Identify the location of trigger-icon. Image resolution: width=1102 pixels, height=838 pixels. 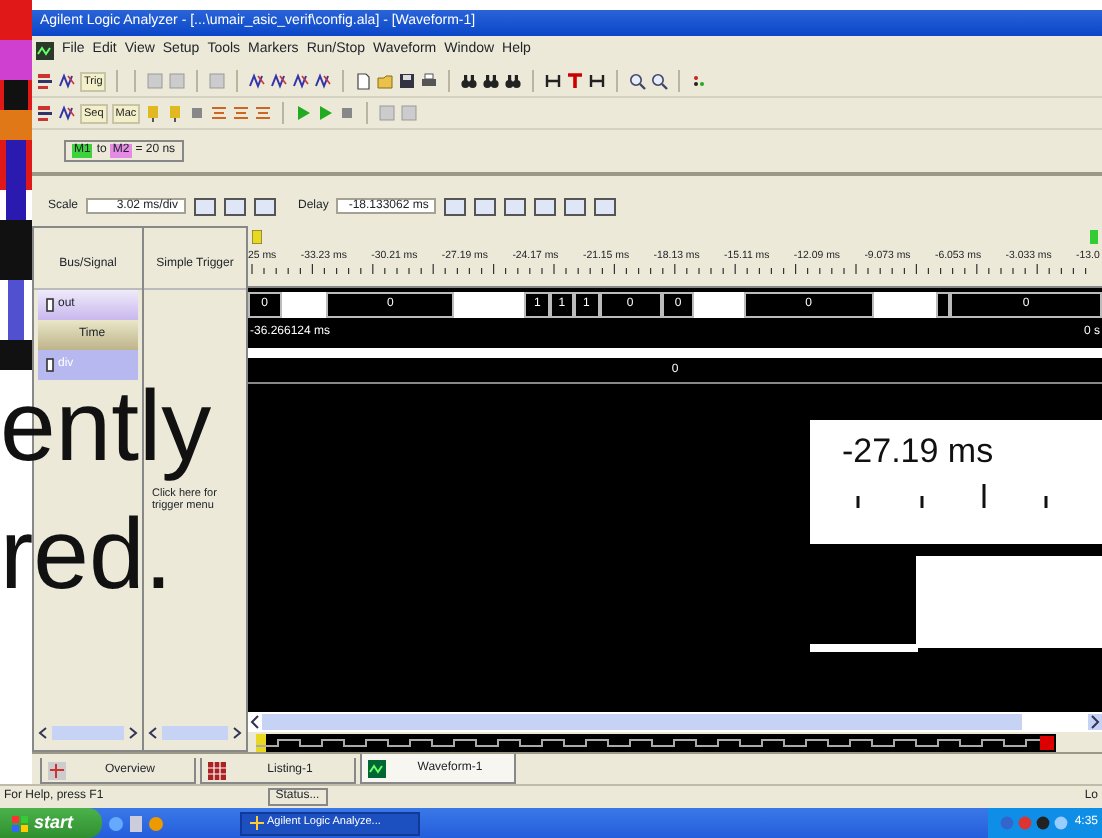
(575, 81).